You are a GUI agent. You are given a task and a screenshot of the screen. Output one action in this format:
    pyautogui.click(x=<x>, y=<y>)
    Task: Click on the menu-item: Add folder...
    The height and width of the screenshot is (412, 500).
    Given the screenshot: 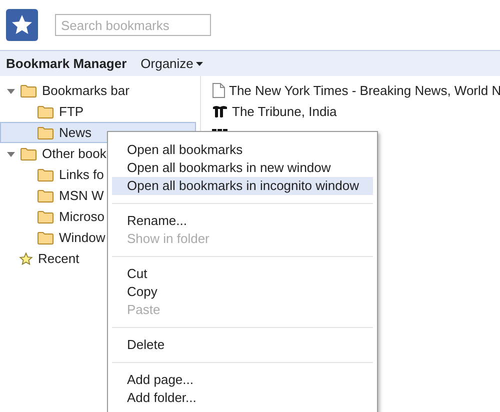 What is the action you would take?
    pyautogui.click(x=242, y=398)
    